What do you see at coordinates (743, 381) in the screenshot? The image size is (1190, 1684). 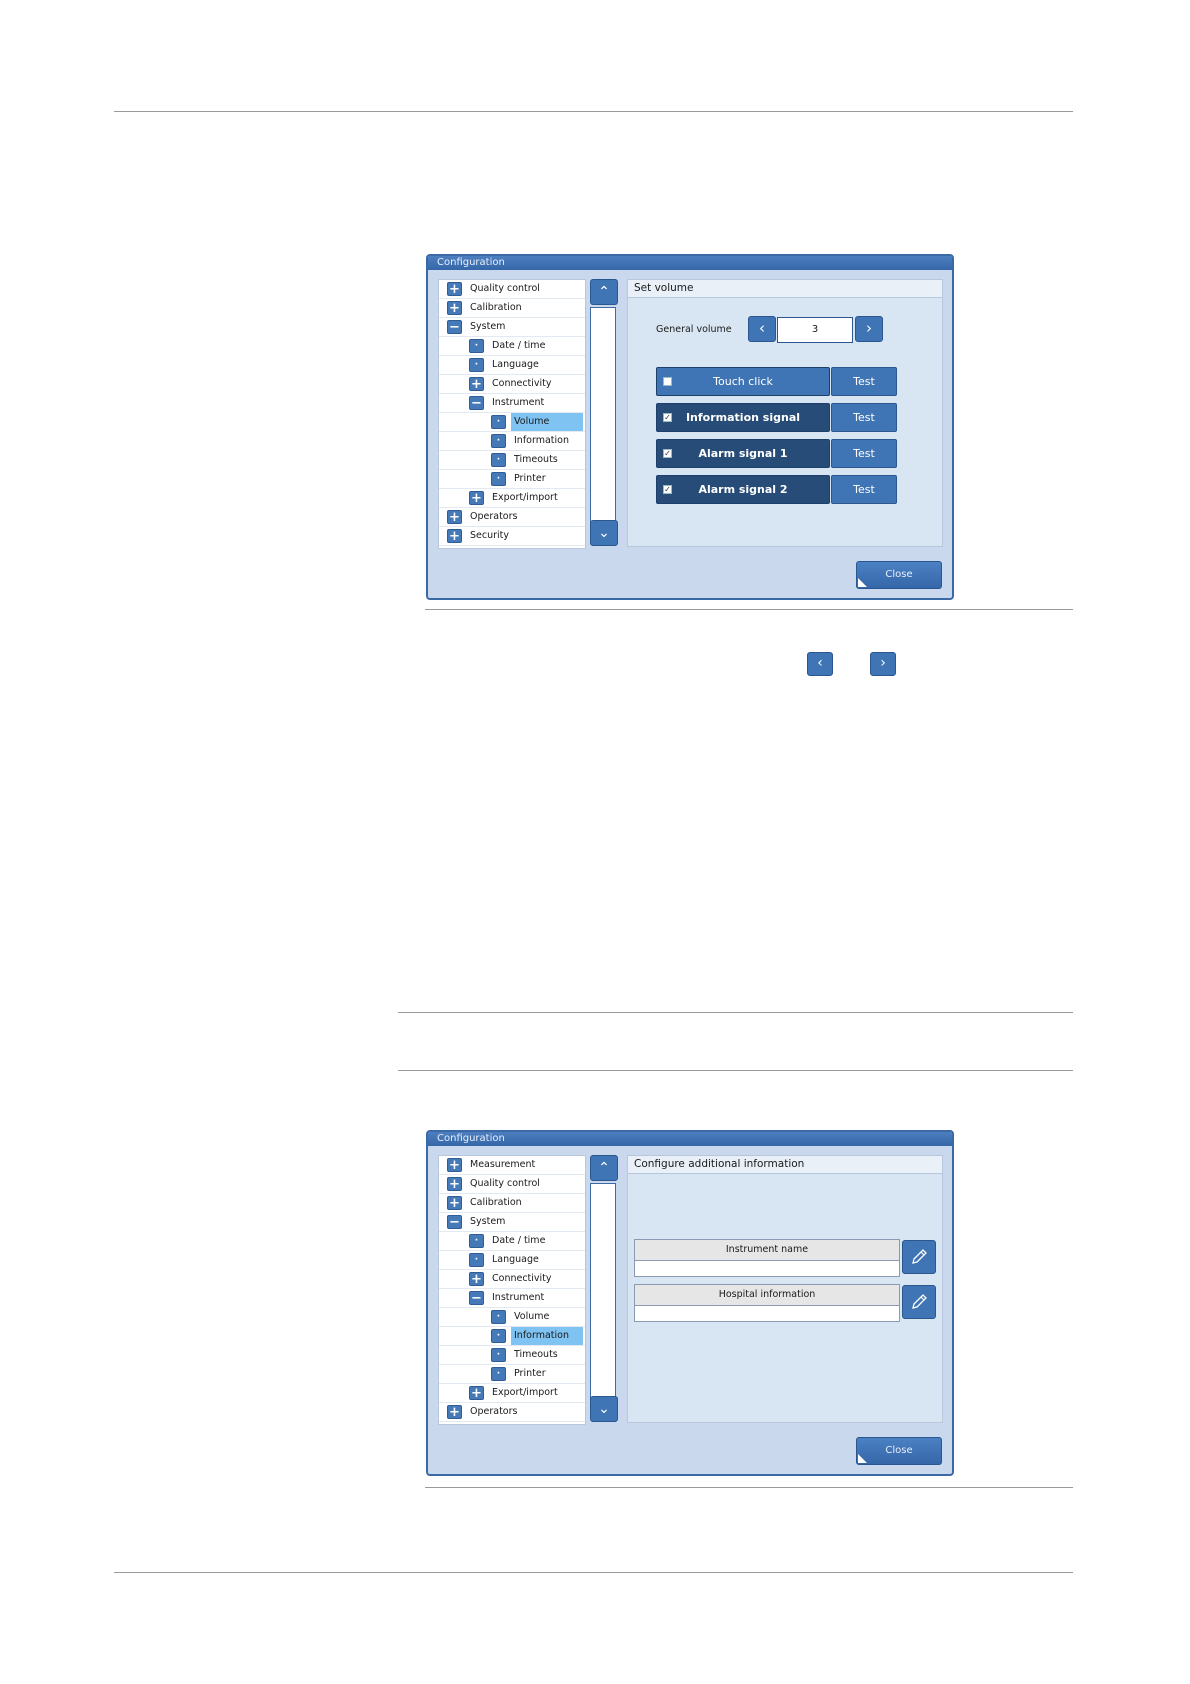 I see `signal-toggle-button: Touch click` at bounding box center [743, 381].